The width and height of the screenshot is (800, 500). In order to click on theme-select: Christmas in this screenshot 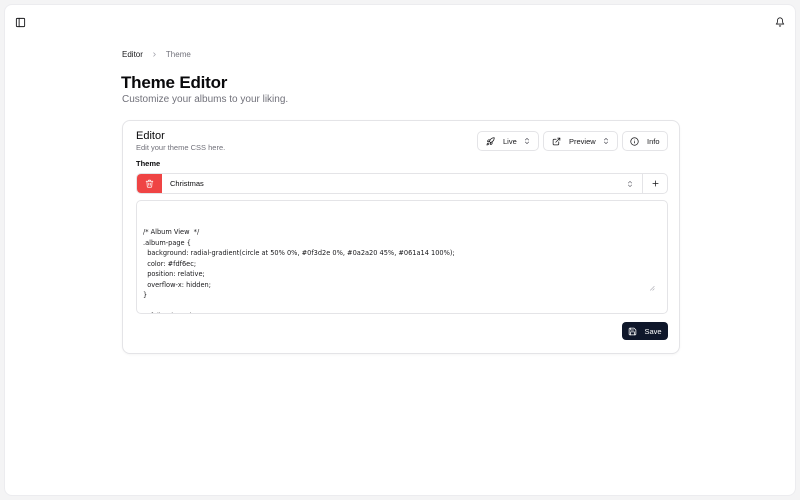, I will do `click(402, 183)`.